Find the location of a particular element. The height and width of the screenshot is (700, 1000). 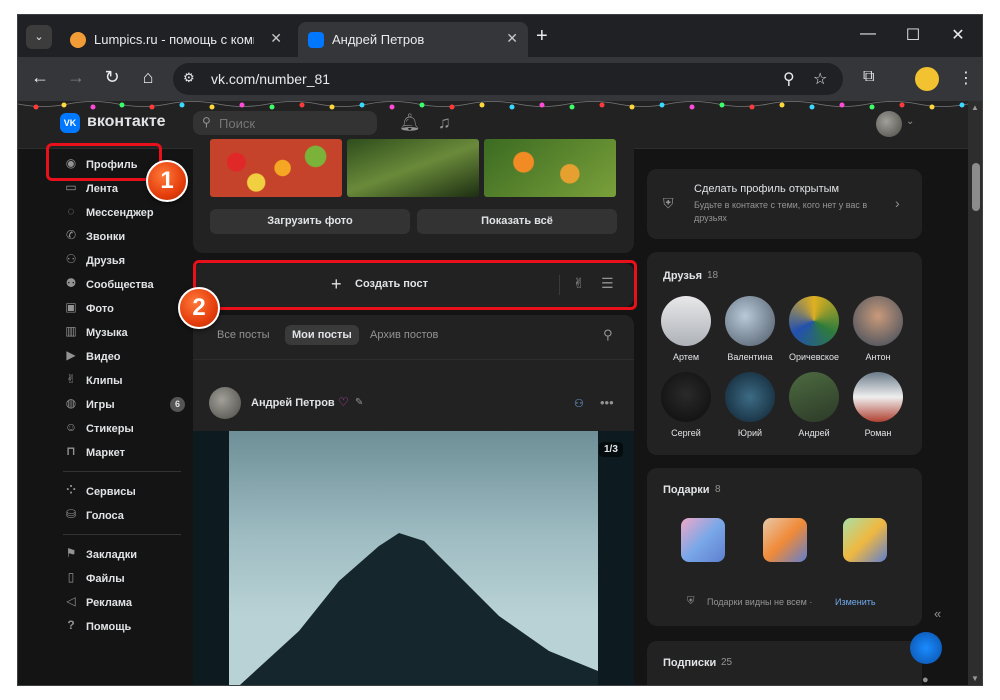

reload-icon: ↻ is located at coordinates (112, 77).